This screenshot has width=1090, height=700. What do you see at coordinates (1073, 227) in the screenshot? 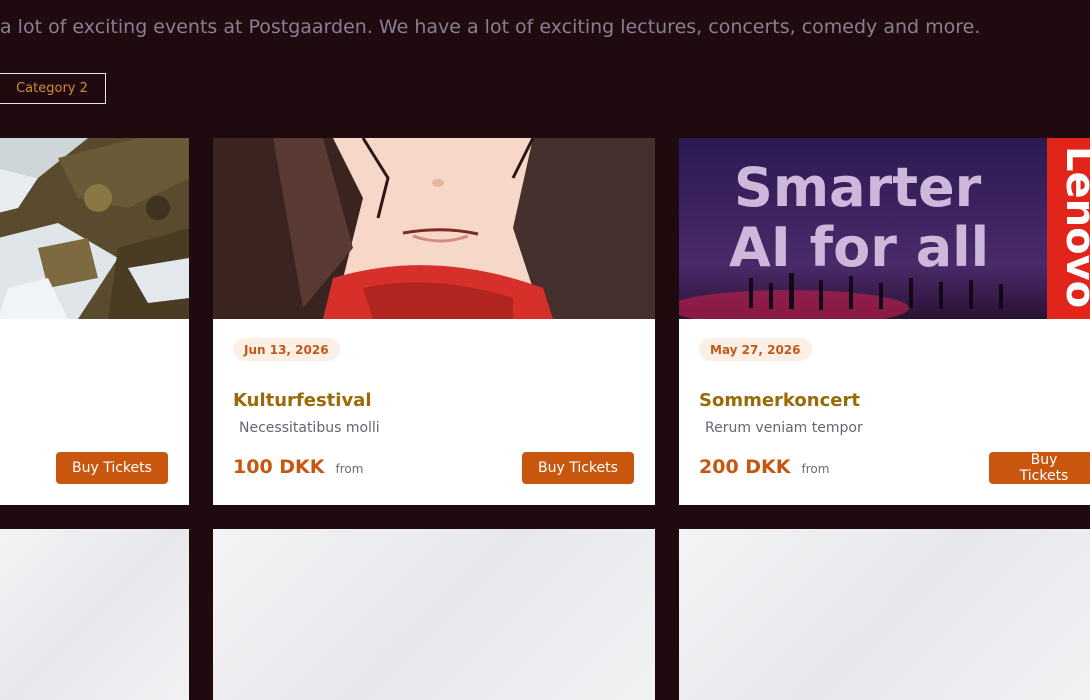
I see `image-text-brand: Lenovo` at bounding box center [1073, 227].